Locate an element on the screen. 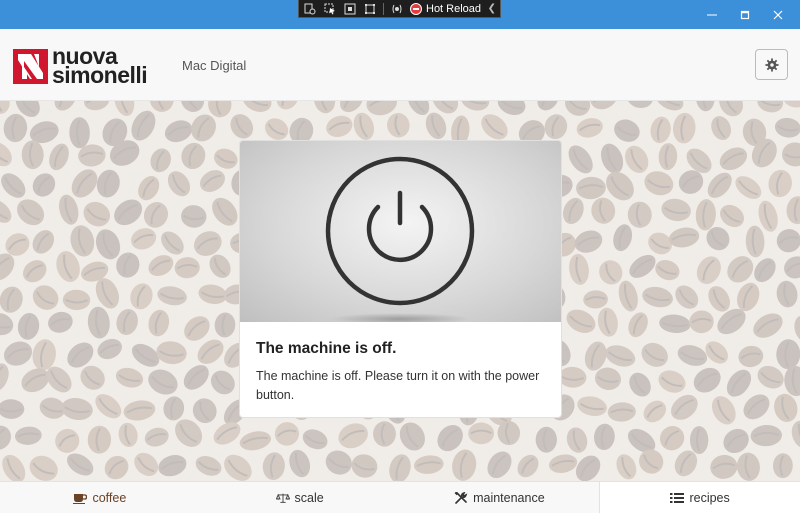  collapse-toolbar-icon: ❮ is located at coordinates (492, 8).